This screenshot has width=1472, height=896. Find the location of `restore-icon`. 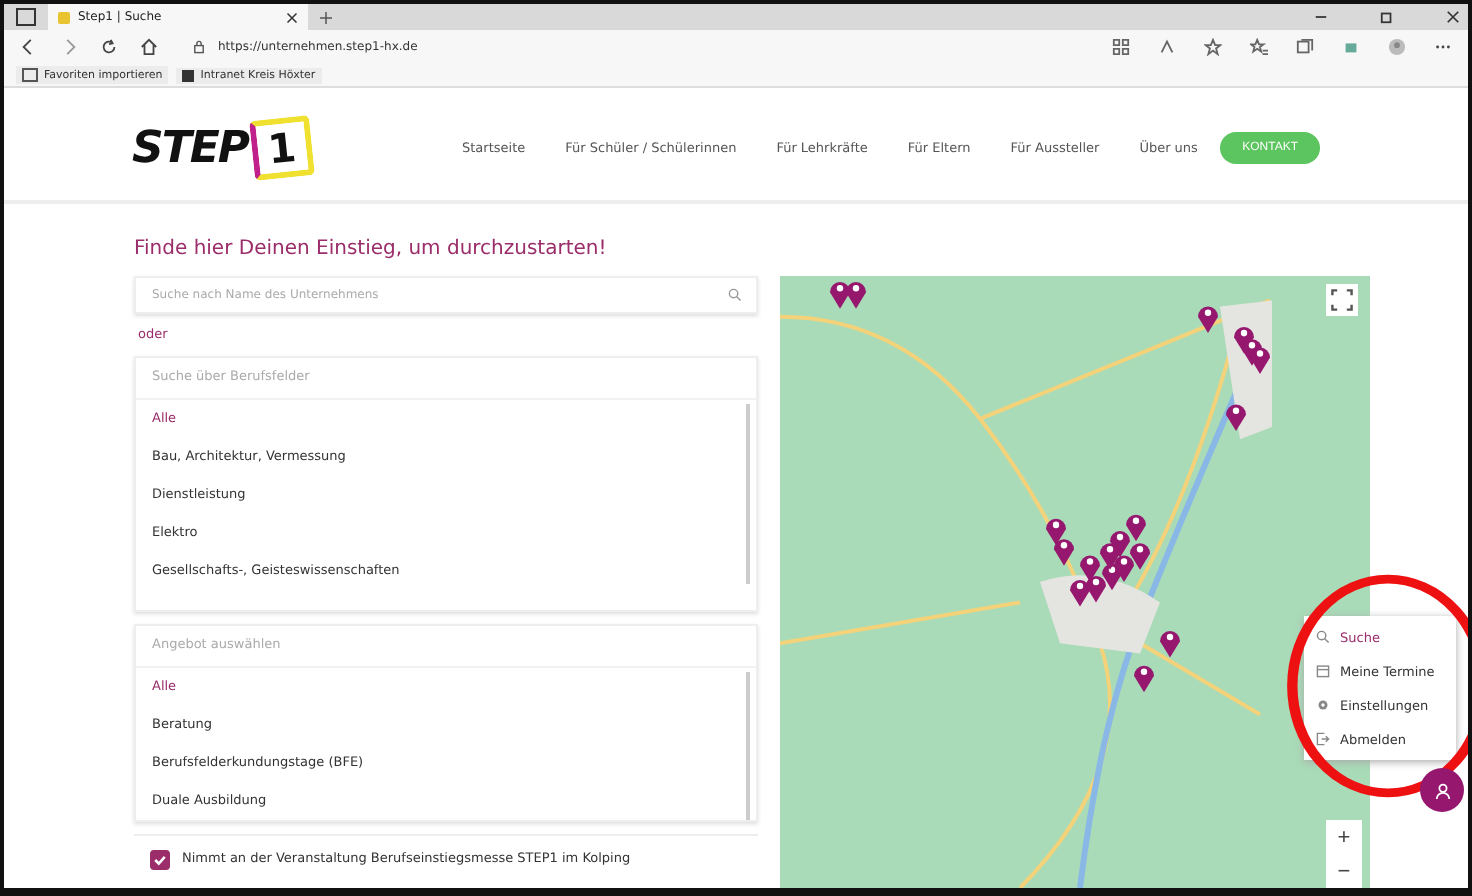

restore-icon is located at coordinates (1387, 17).